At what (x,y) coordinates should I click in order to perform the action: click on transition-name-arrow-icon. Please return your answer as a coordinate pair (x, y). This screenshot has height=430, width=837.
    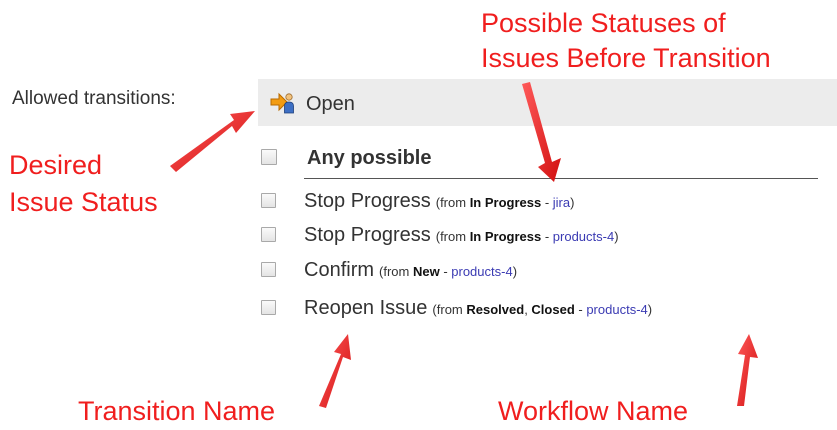
    Looking at the image, I should click on (335, 371).